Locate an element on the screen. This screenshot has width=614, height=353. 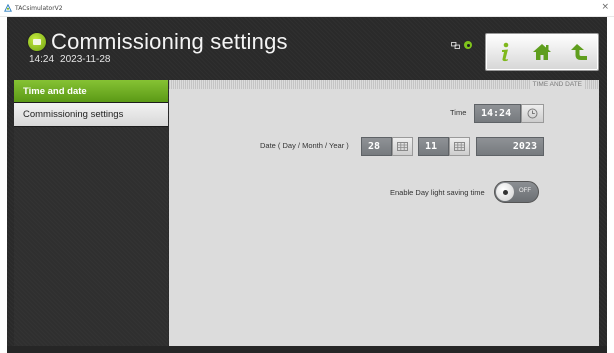
header-time: 14:24 is located at coordinates (42, 59).